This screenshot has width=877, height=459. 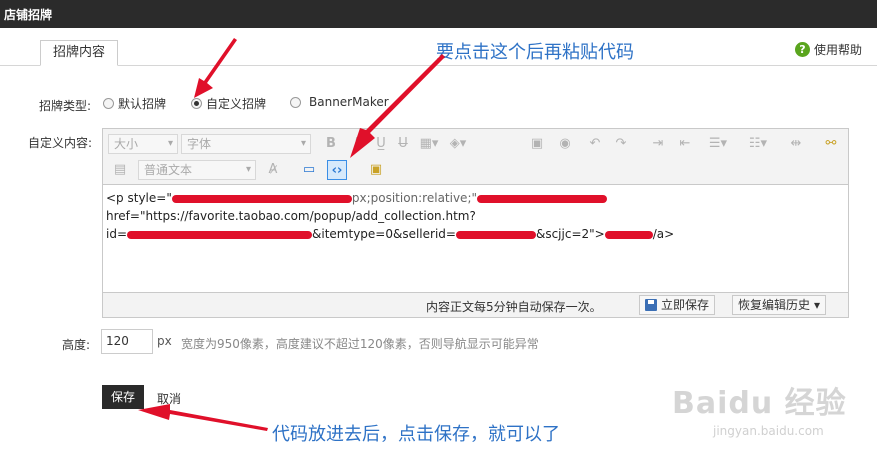 I want to click on chevron-down-icon: ▾, so click(x=817, y=305).